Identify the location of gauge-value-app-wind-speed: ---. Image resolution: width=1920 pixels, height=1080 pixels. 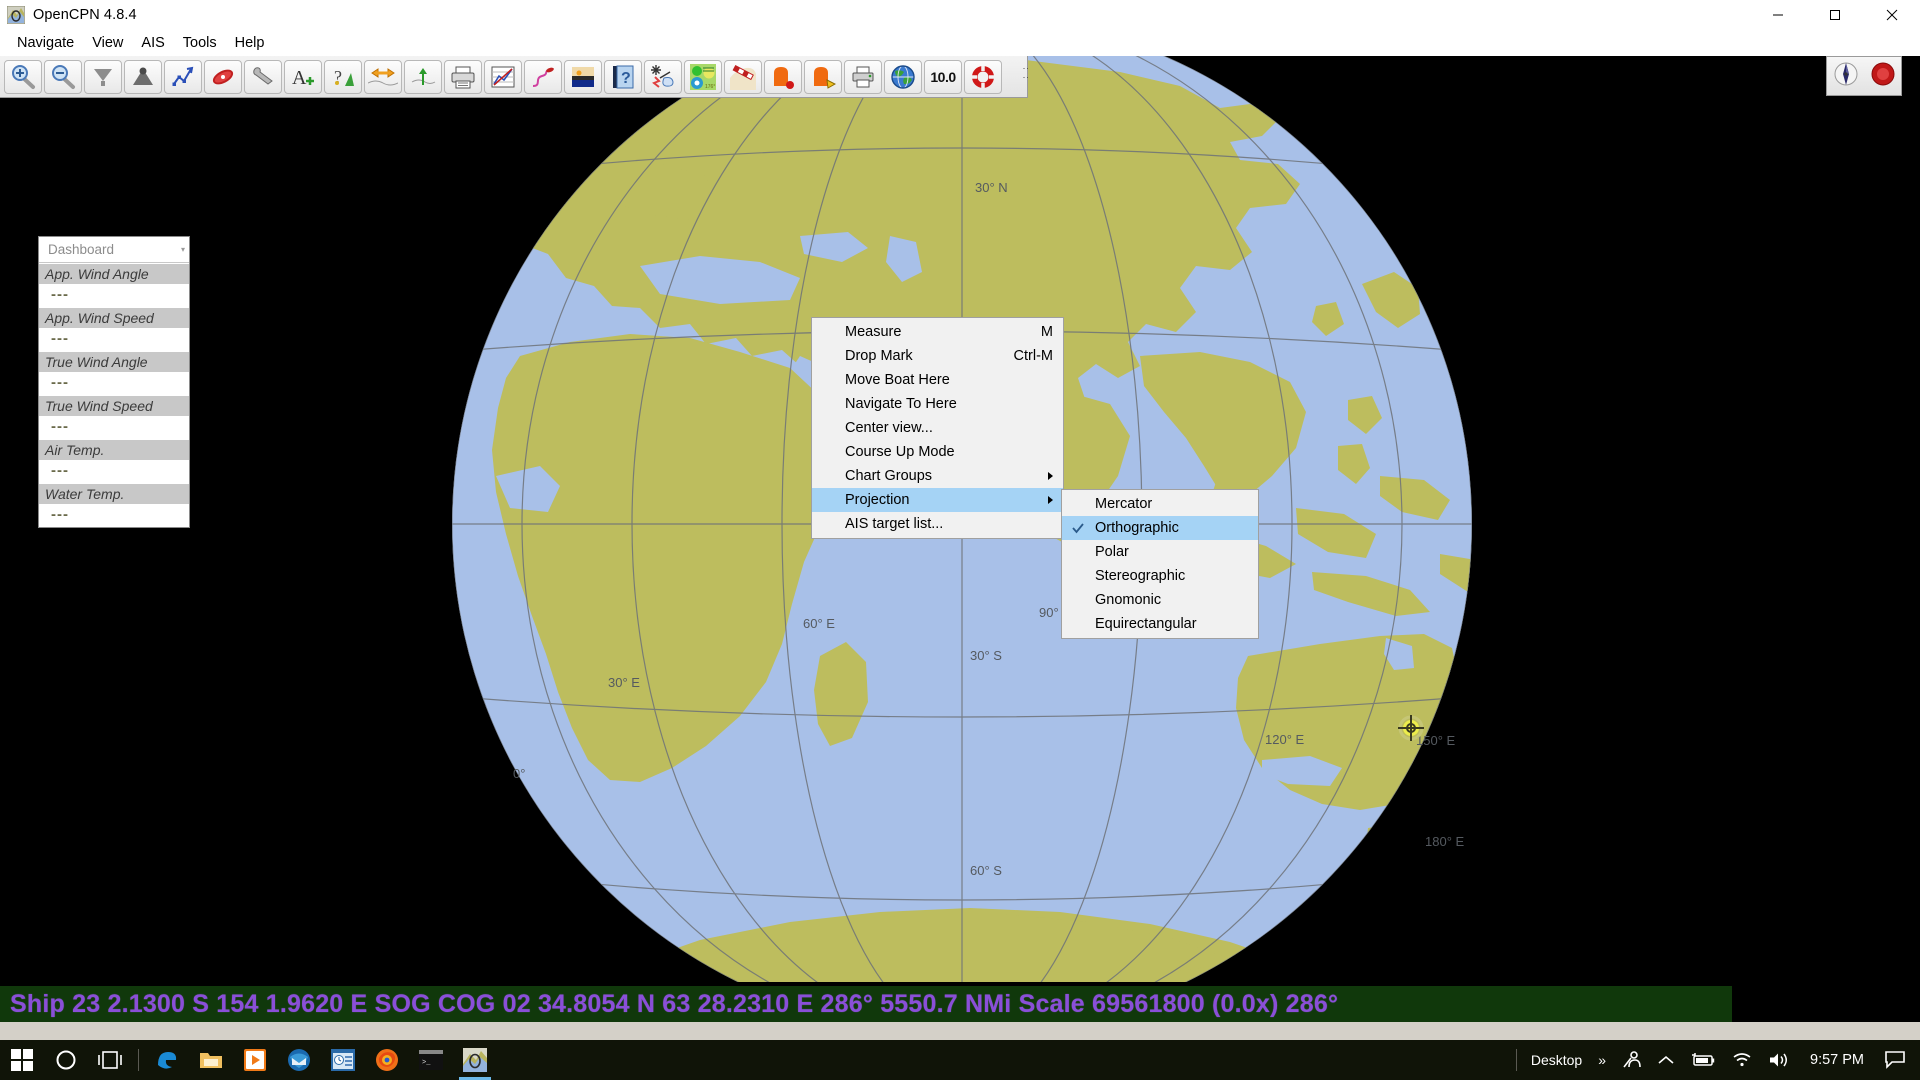
(114, 339).